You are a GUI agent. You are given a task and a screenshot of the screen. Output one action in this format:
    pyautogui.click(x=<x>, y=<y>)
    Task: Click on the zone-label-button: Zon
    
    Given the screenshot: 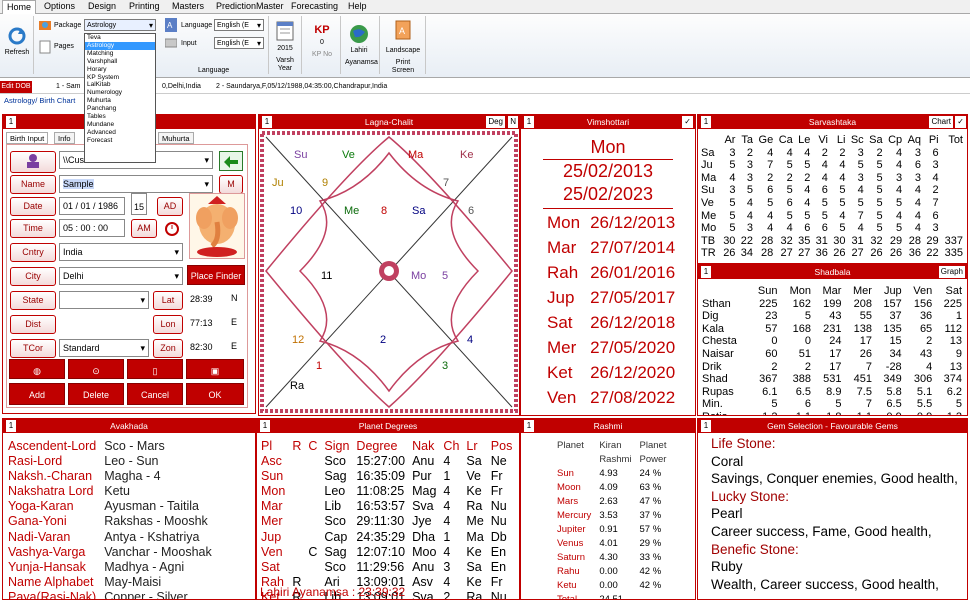 What is the action you would take?
    pyautogui.click(x=168, y=348)
    